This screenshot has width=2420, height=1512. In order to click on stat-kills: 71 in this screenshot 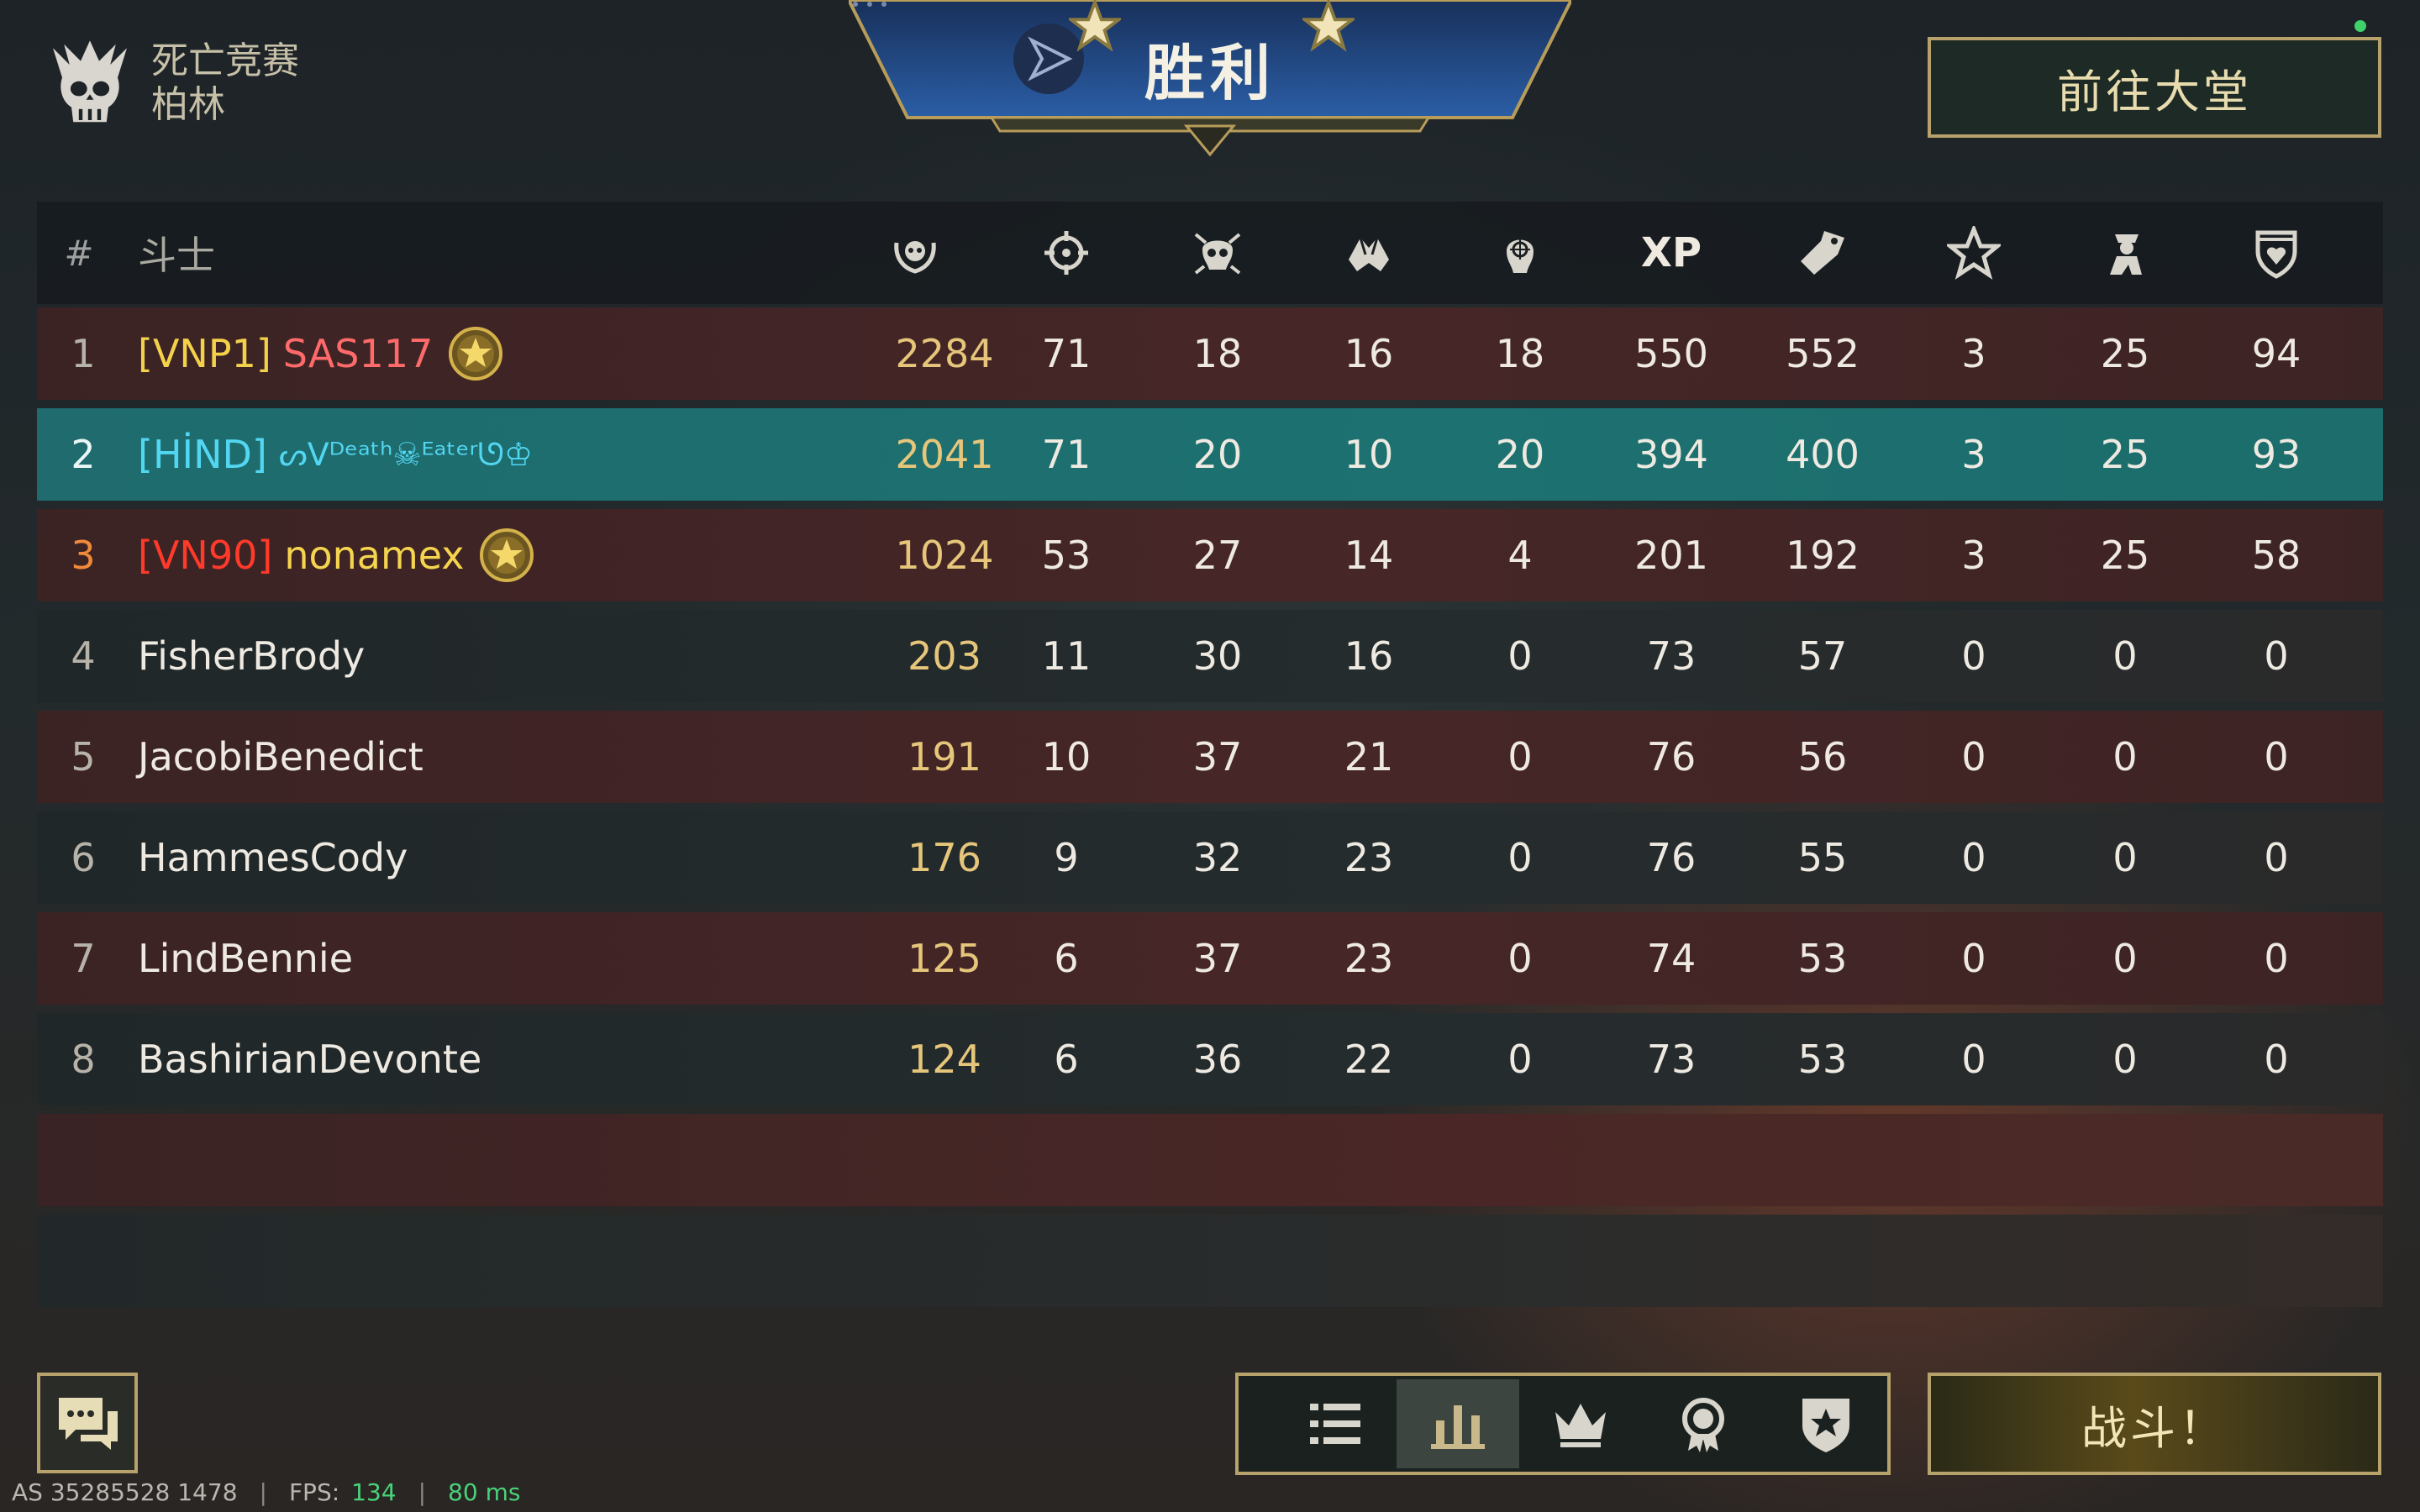, I will do `click(1066, 454)`.